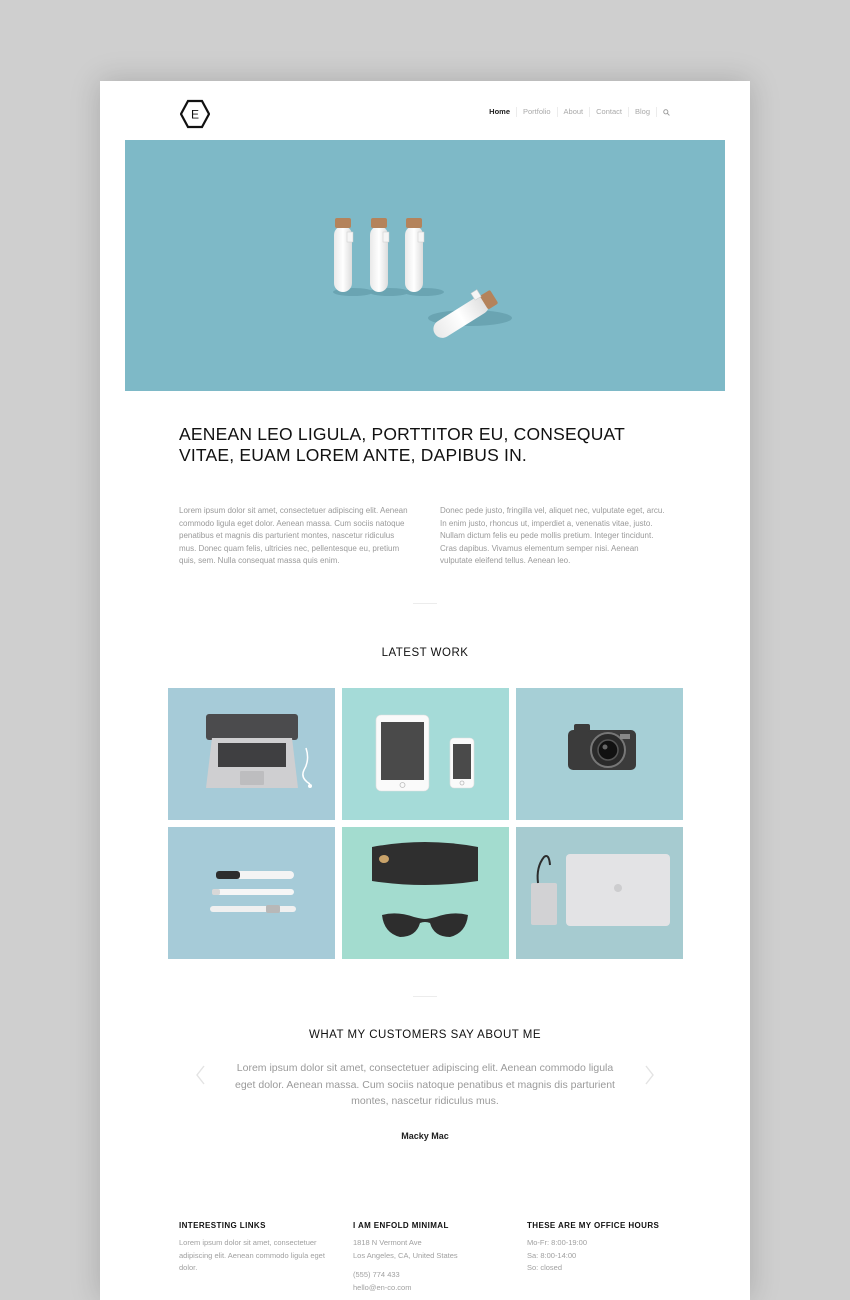 The height and width of the screenshot is (1300, 850). I want to click on portfolio-item-sunglasses, so click(425, 893).